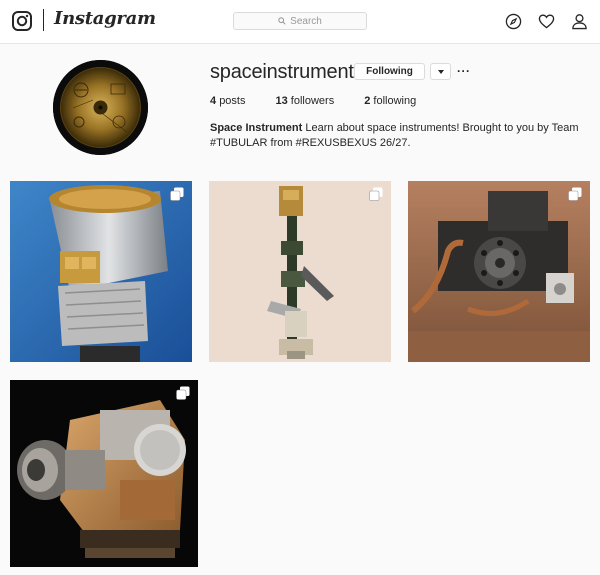 The image size is (600, 575). Describe the element at coordinates (105, 18) in the screenshot. I see `instagram-wordmark: Instagram` at that location.